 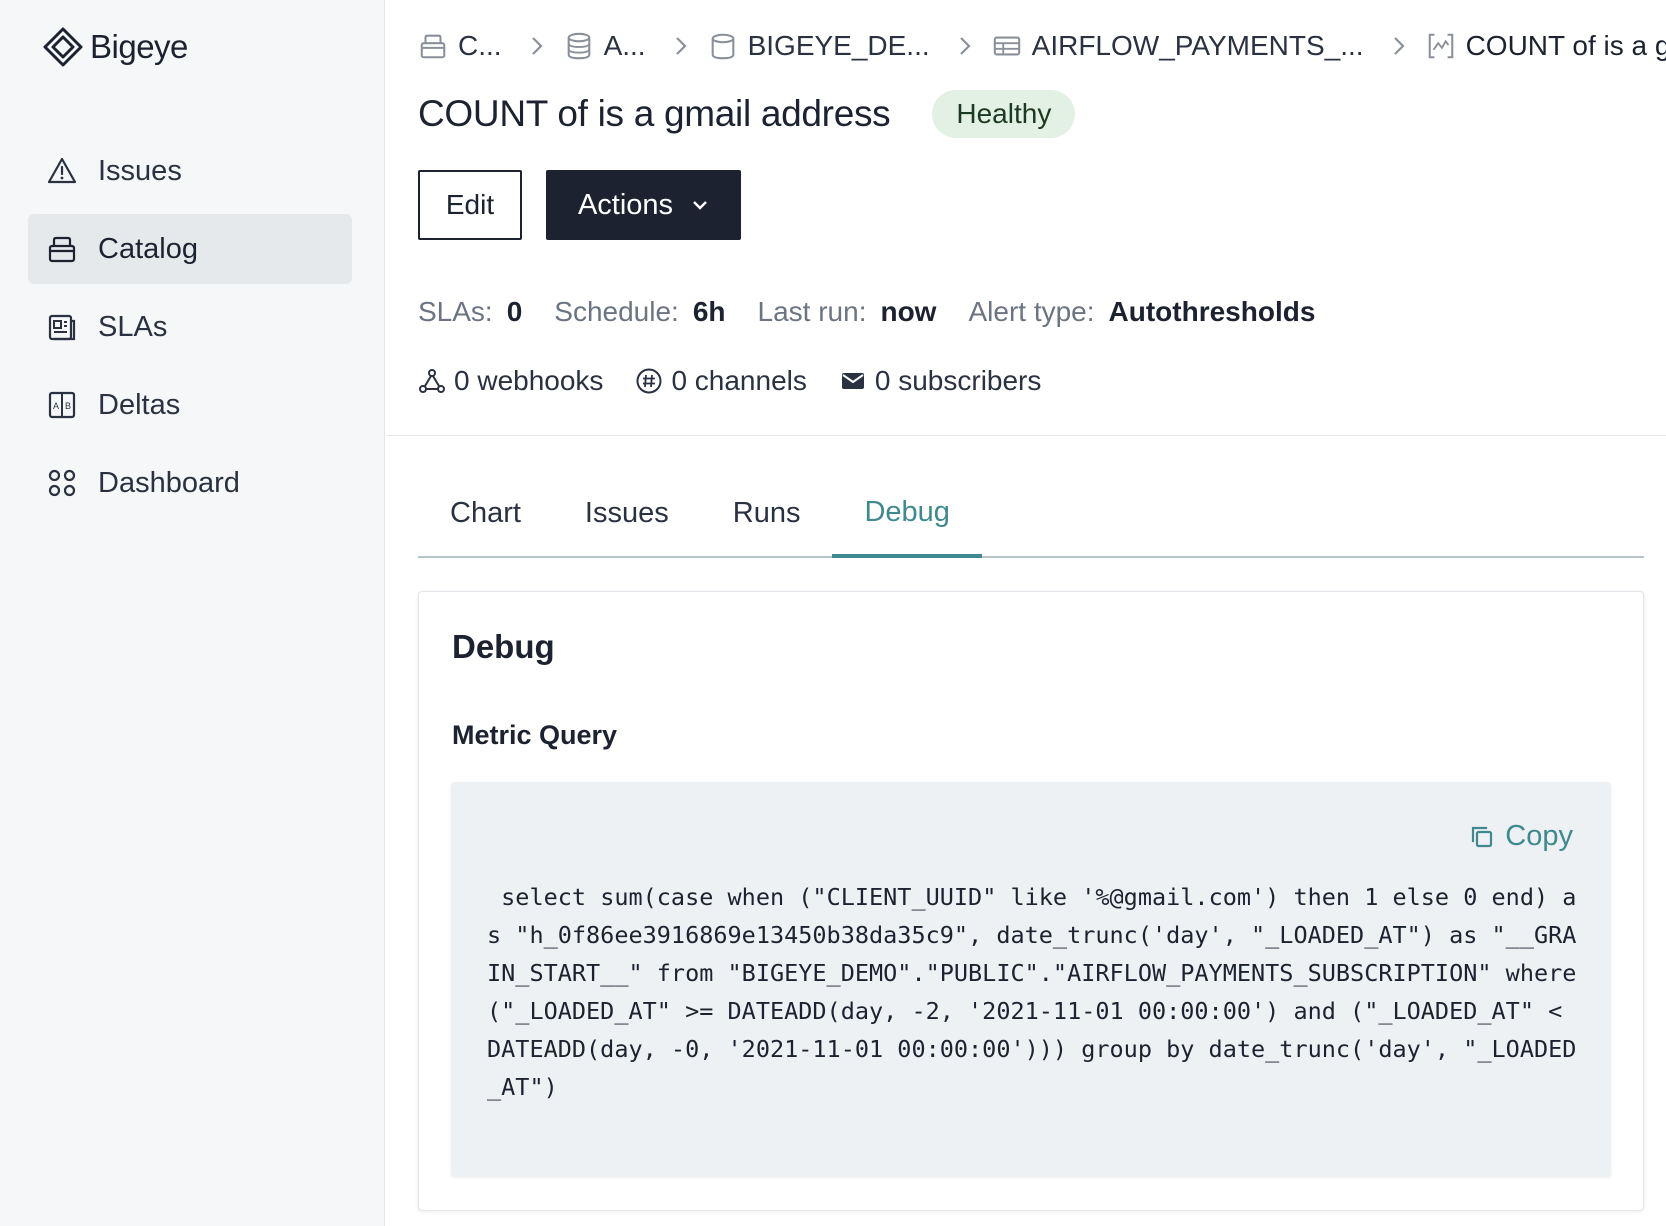 I want to click on schedule-label: Schedule:, so click(x=616, y=311).